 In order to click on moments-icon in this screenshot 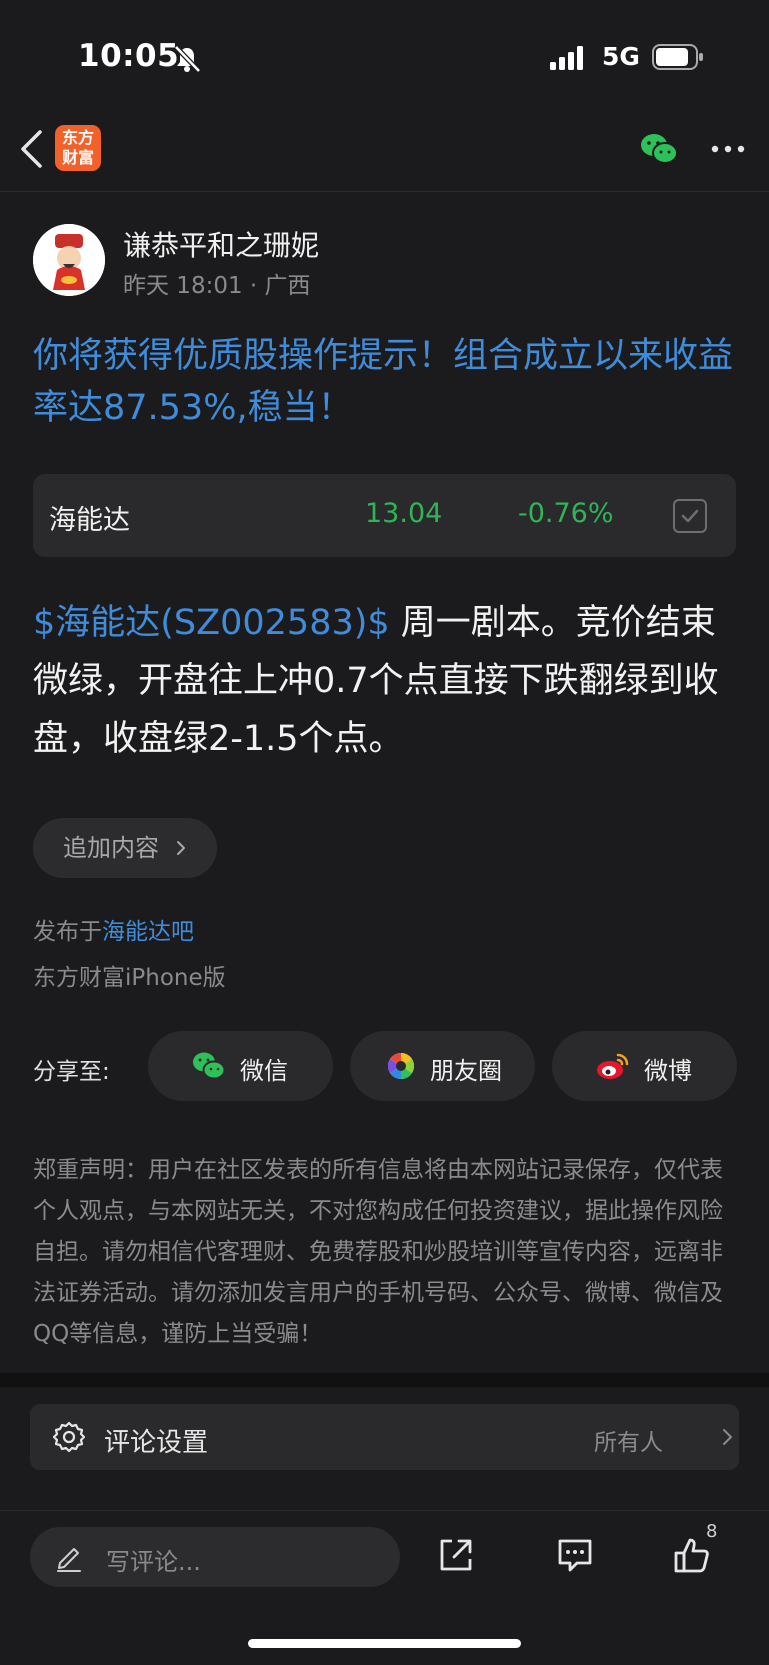, I will do `click(401, 1066)`.